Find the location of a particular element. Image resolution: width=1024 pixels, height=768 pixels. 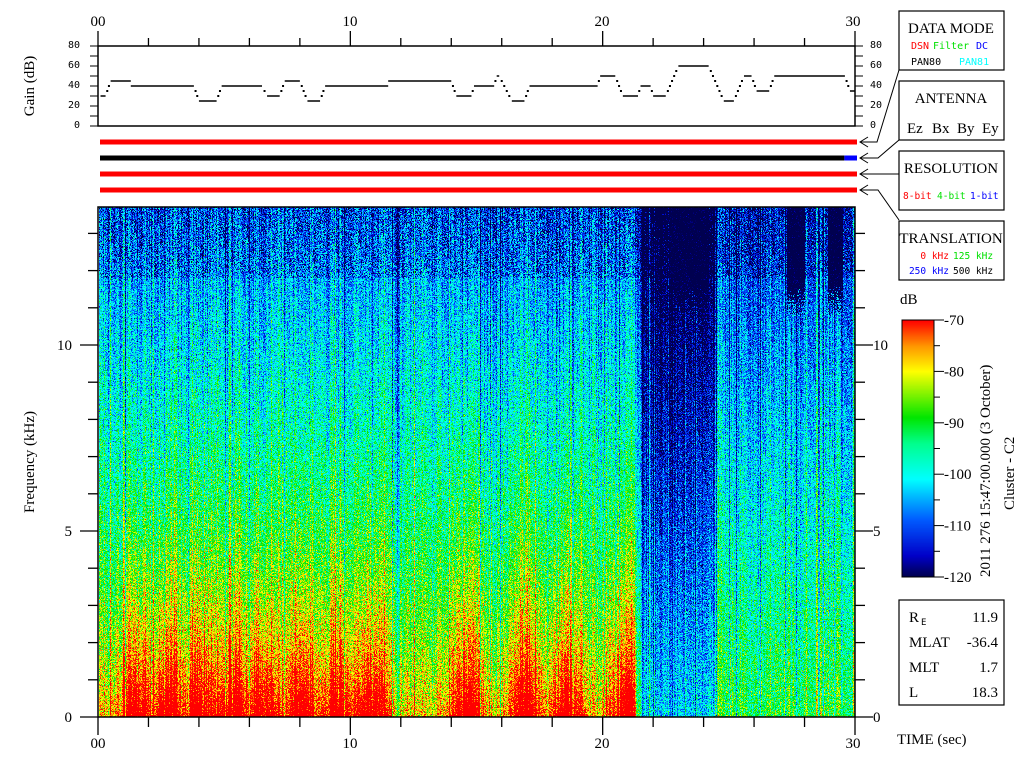

resolution-8bit: 8-bit is located at coordinates (917, 196).